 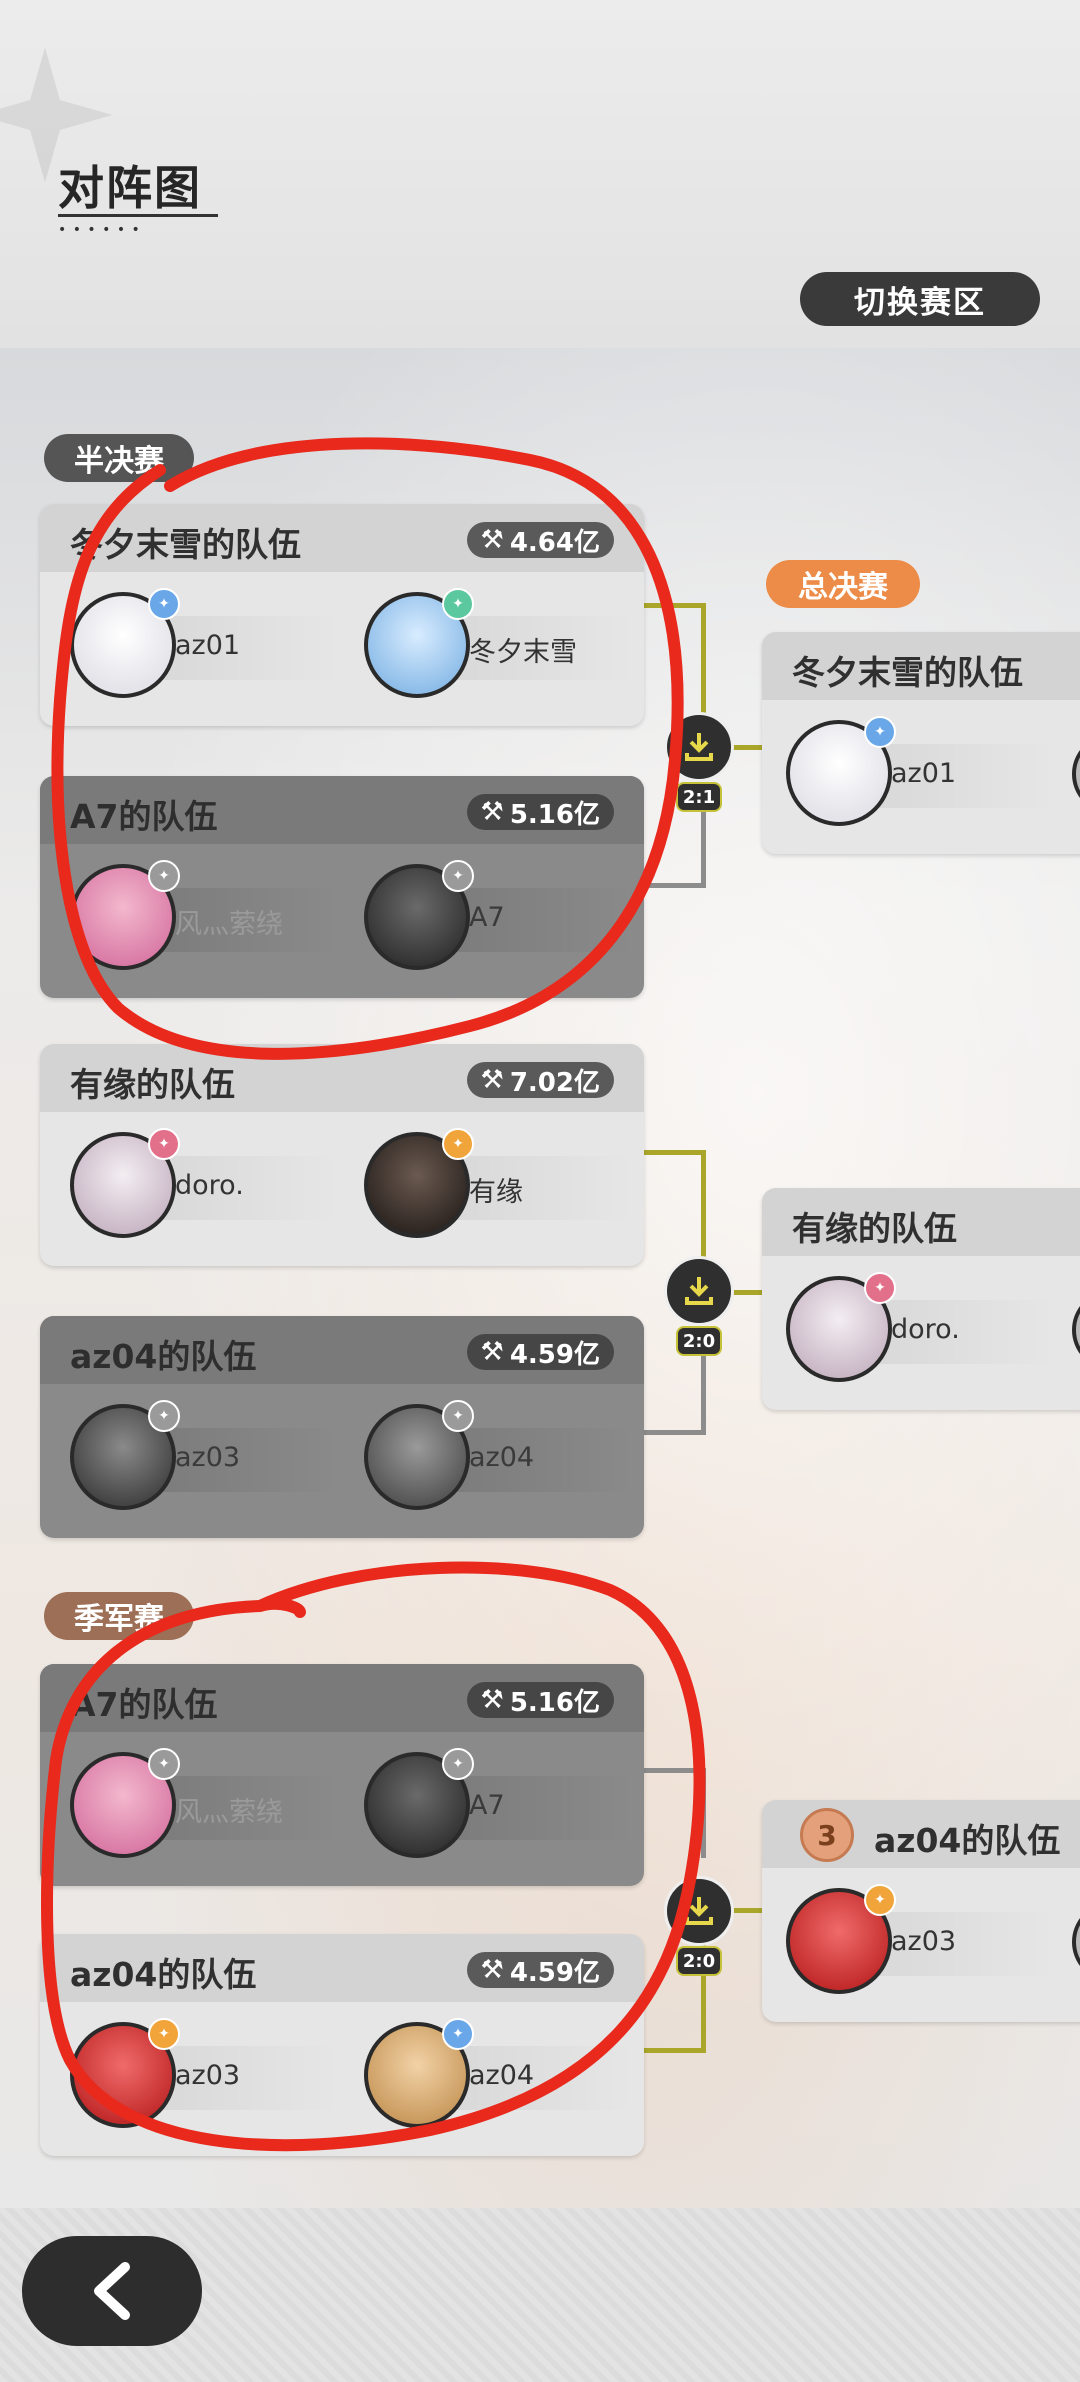 I want to click on team-card: 冬夕末雪的队伍 ⚒ 4.64亿 ✦ az01 ✦ 冬夕末雪, so click(x=342, y=615).